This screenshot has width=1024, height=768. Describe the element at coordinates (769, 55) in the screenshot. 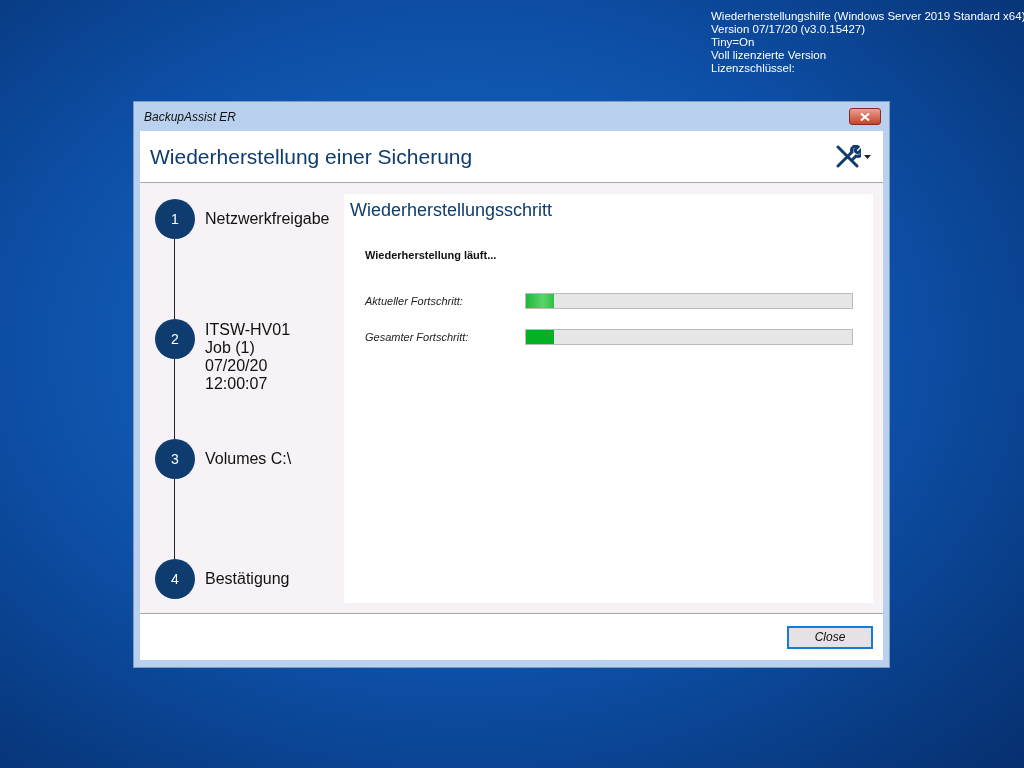

I see `info-text: Voll lizenzierte Version` at that location.